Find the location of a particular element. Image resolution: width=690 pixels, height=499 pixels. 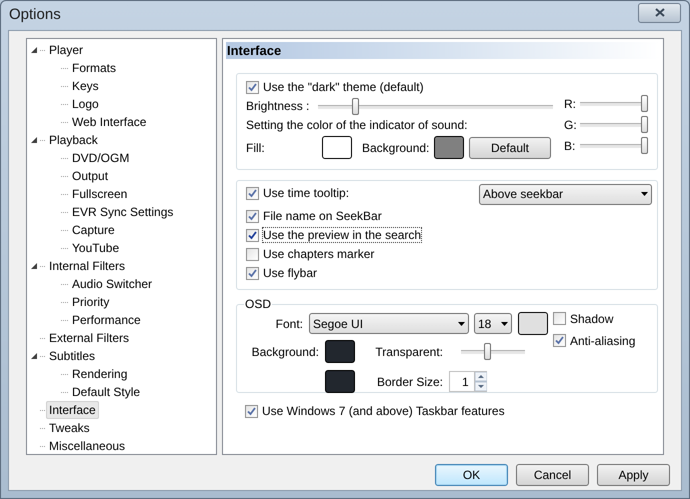

fill-label: Fill: is located at coordinates (256, 148).